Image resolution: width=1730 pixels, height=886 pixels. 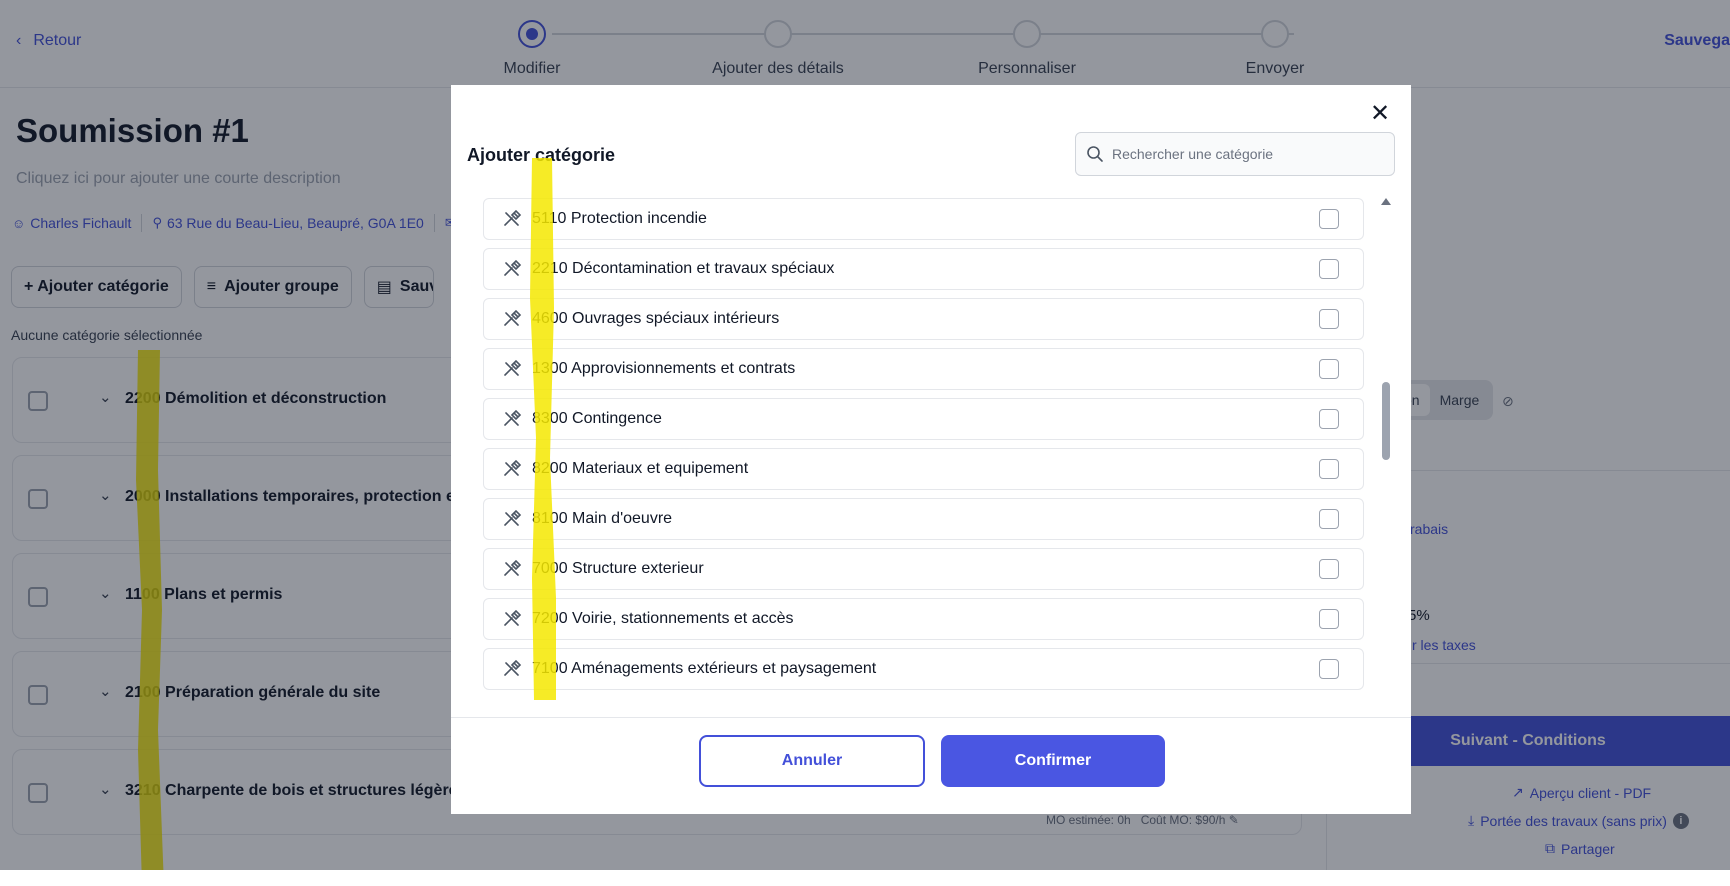 What do you see at coordinates (1386, 479) in the screenshot?
I see `list-scrollbar` at bounding box center [1386, 479].